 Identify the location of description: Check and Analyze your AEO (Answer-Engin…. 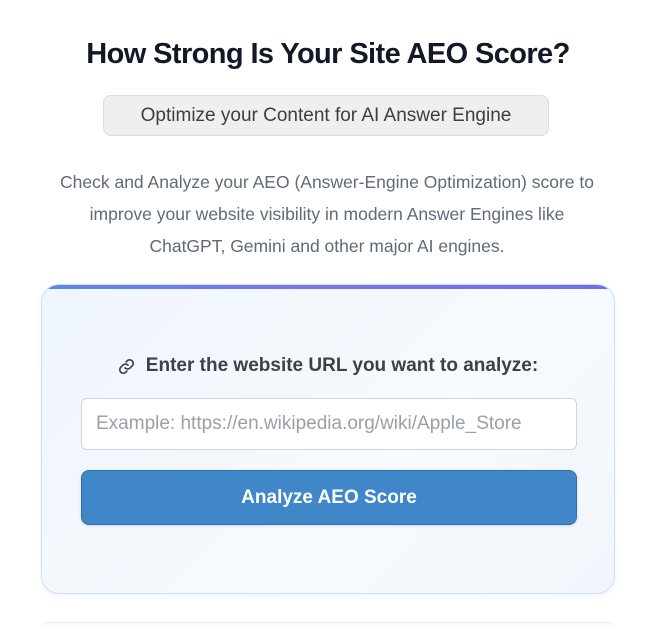
(327, 214).